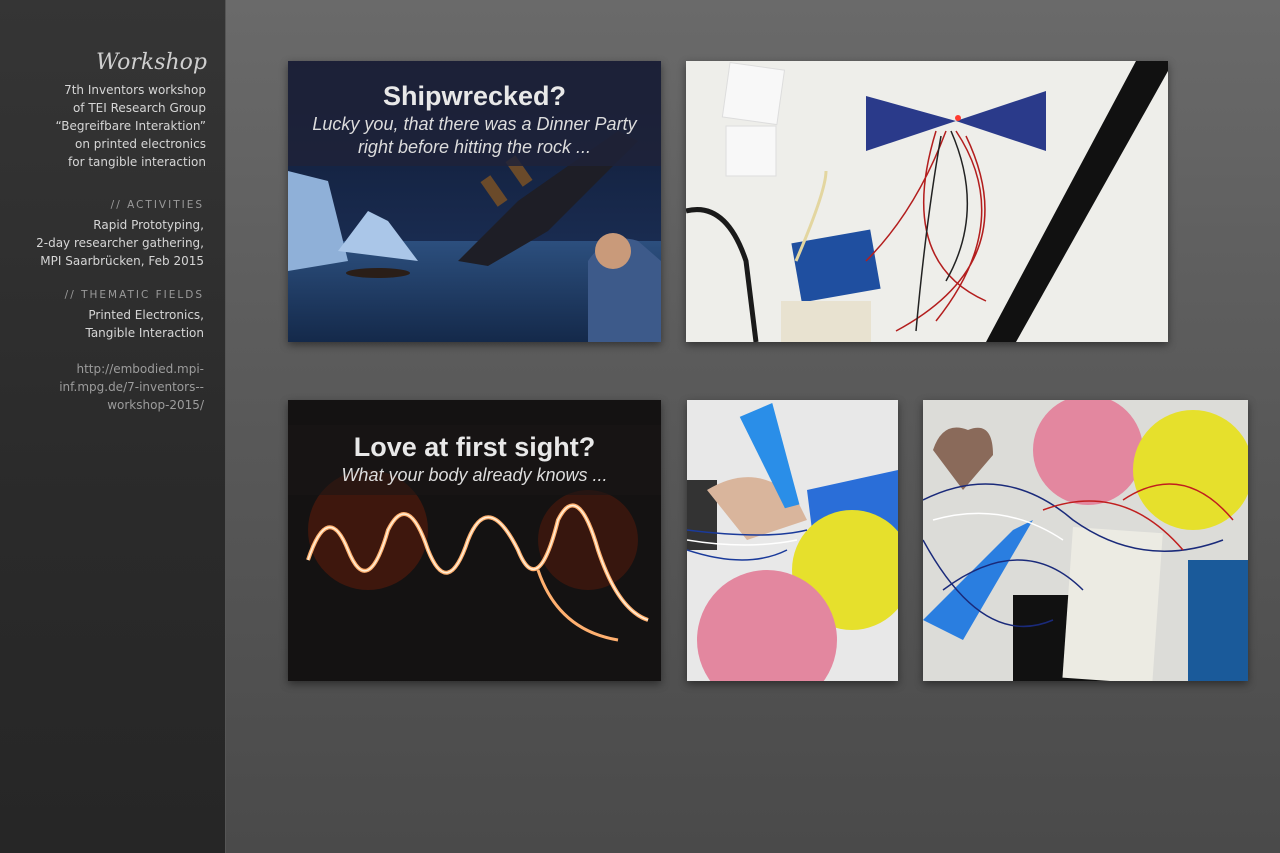  What do you see at coordinates (134, 295) in the screenshot?
I see `thematic-fields-heading: // THEMATIC FIELDS` at bounding box center [134, 295].